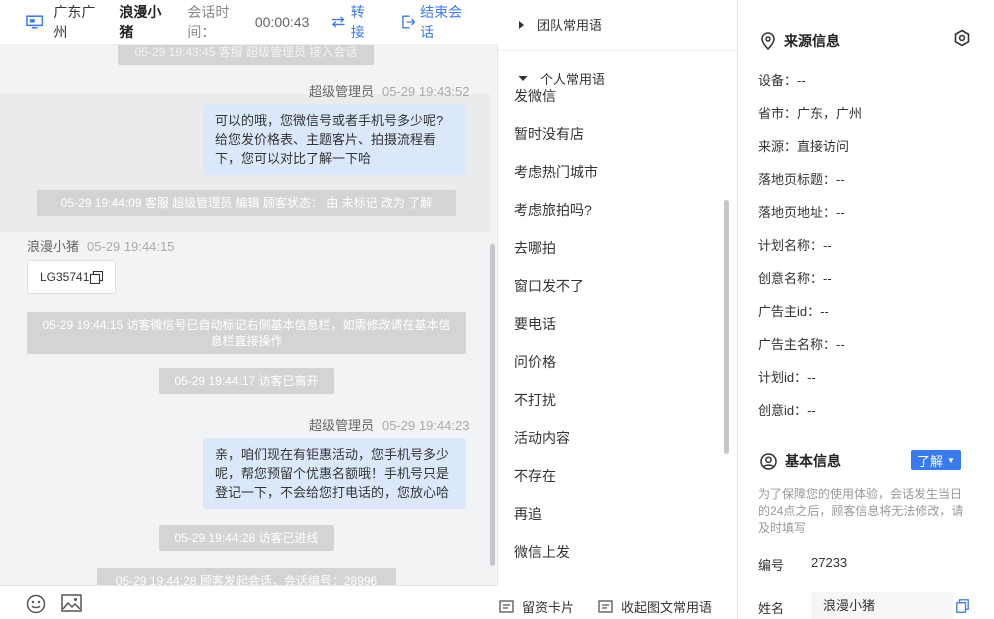  What do you see at coordinates (793, 311) in the screenshot?
I see `source-row-advertiser-id: 广告主id：--` at bounding box center [793, 311].